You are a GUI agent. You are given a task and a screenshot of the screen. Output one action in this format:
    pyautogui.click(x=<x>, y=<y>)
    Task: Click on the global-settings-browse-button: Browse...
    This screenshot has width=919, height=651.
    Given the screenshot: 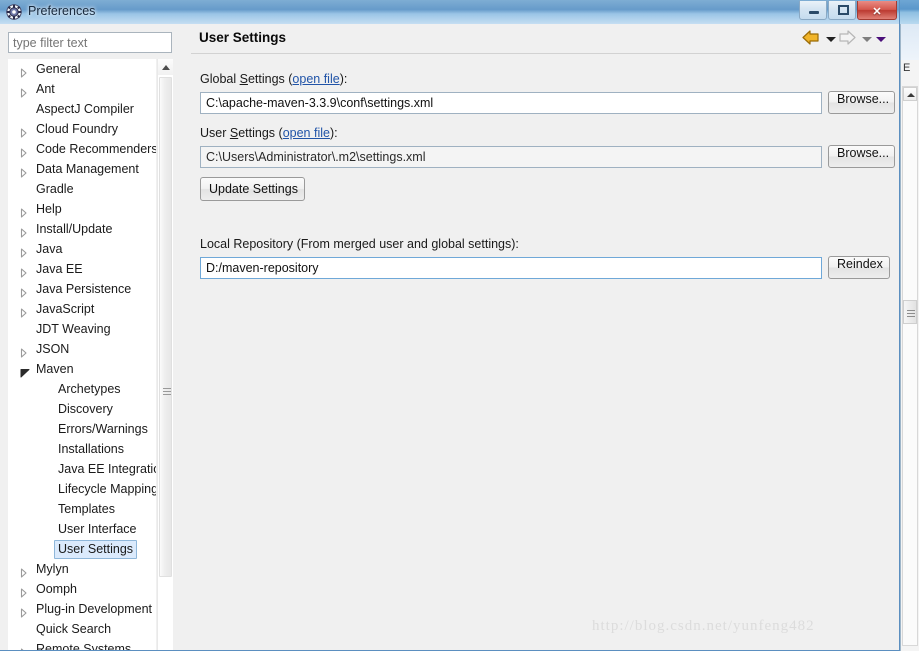 What is the action you would take?
    pyautogui.click(x=861, y=102)
    